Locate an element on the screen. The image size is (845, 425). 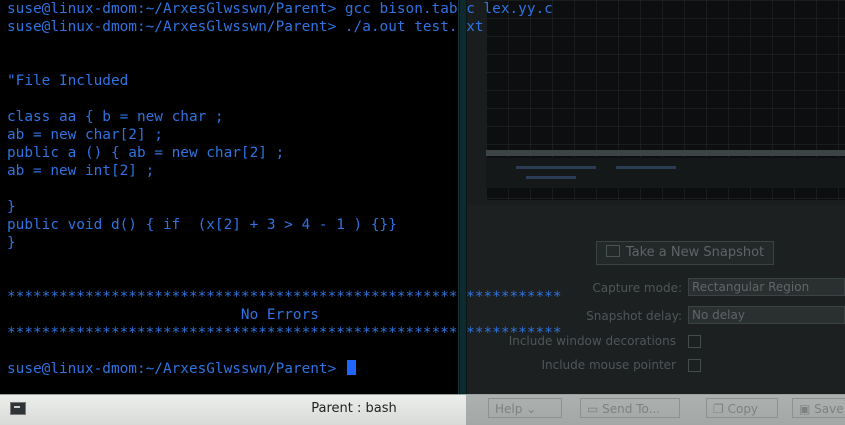
send-icon: ▭ is located at coordinates (593, 409).